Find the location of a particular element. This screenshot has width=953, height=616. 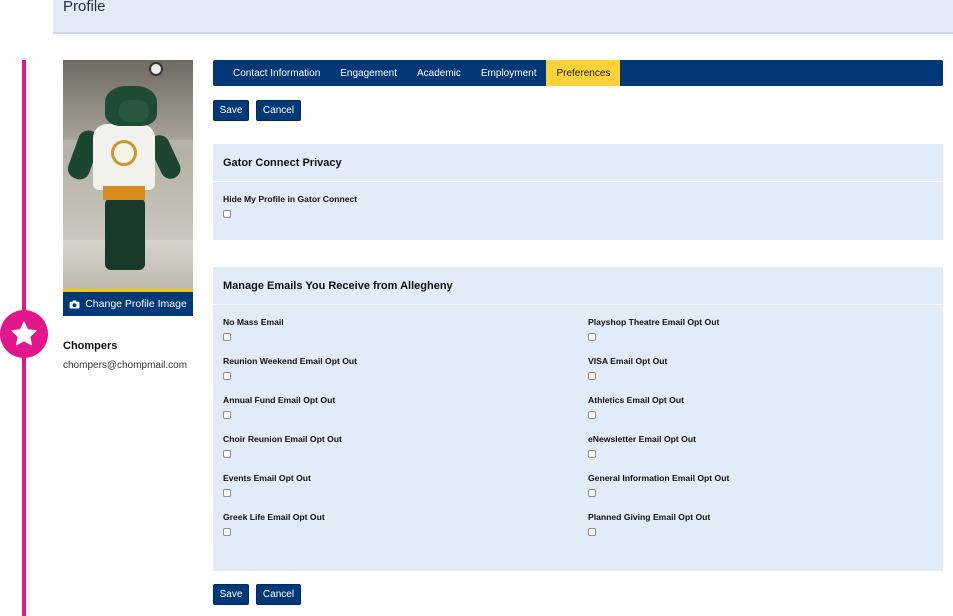

email-option: No Mass Email is located at coordinates (253, 329).